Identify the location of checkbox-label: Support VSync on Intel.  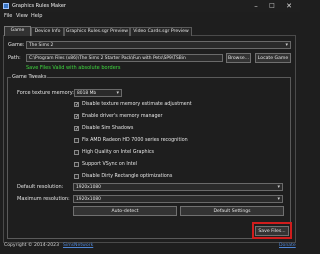
(109, 164).